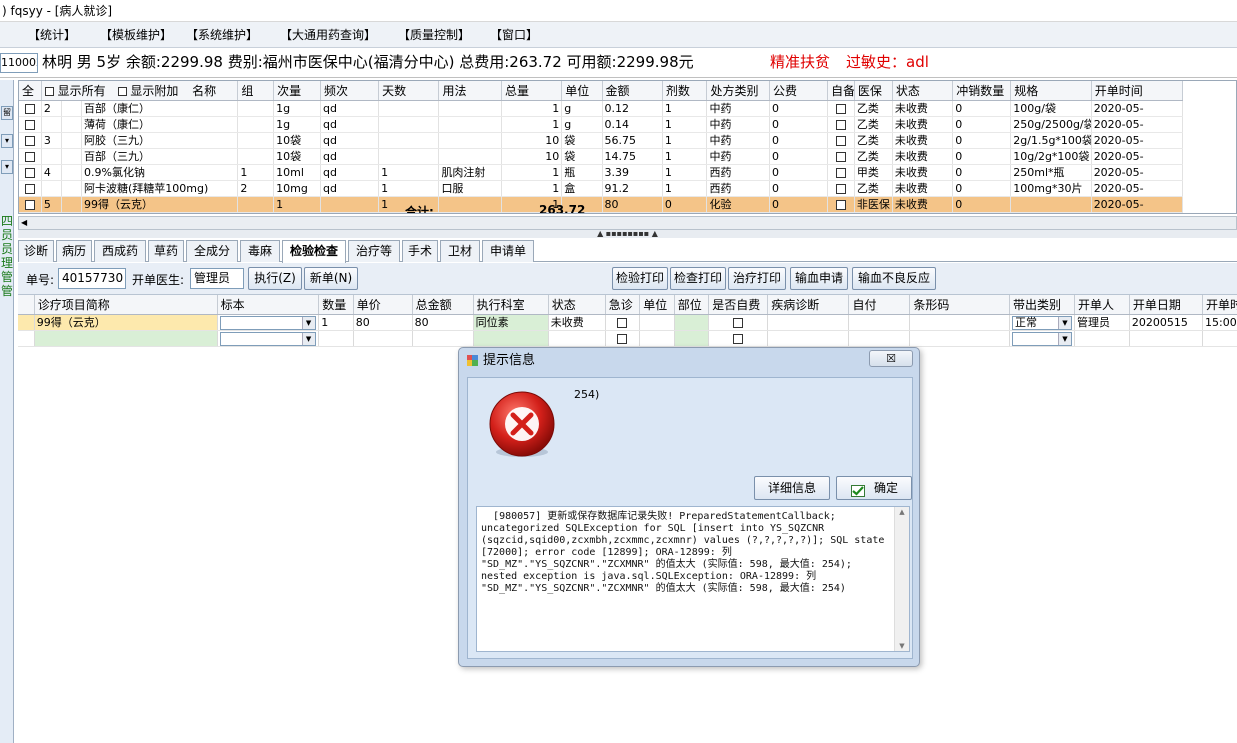 The width and height of the screenshot is (1237, 743). Describe the element at coordinates (891, 358) in the screenshot. I see `close-button: ☒` at that location.